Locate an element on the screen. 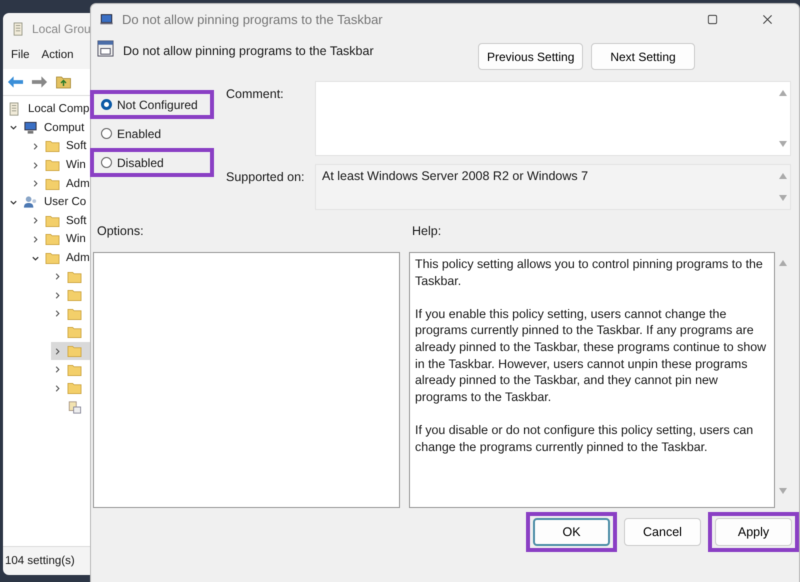  computer-icon is located at coordinates (30, 127).